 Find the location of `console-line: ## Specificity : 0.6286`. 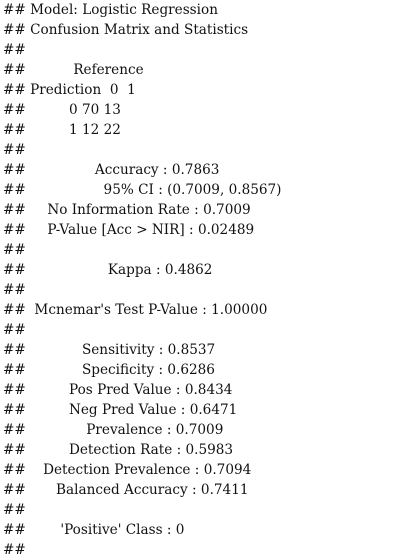

console-line: ## Specificity : 0.6286 is located at coordinates (203, 370).